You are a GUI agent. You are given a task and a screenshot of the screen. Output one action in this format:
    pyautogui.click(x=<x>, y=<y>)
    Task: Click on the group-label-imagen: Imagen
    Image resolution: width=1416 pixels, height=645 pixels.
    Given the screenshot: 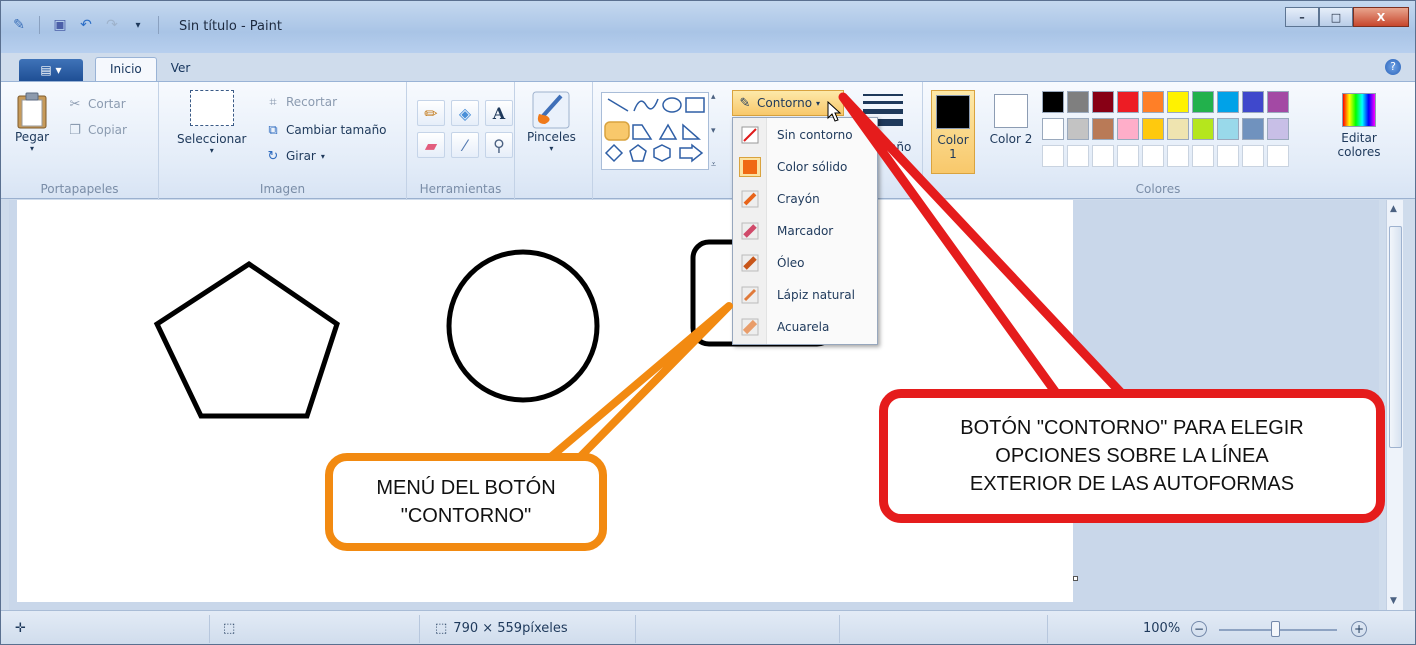 What is the action you would take?
    pyautogui.click(x=282, y=189)
    